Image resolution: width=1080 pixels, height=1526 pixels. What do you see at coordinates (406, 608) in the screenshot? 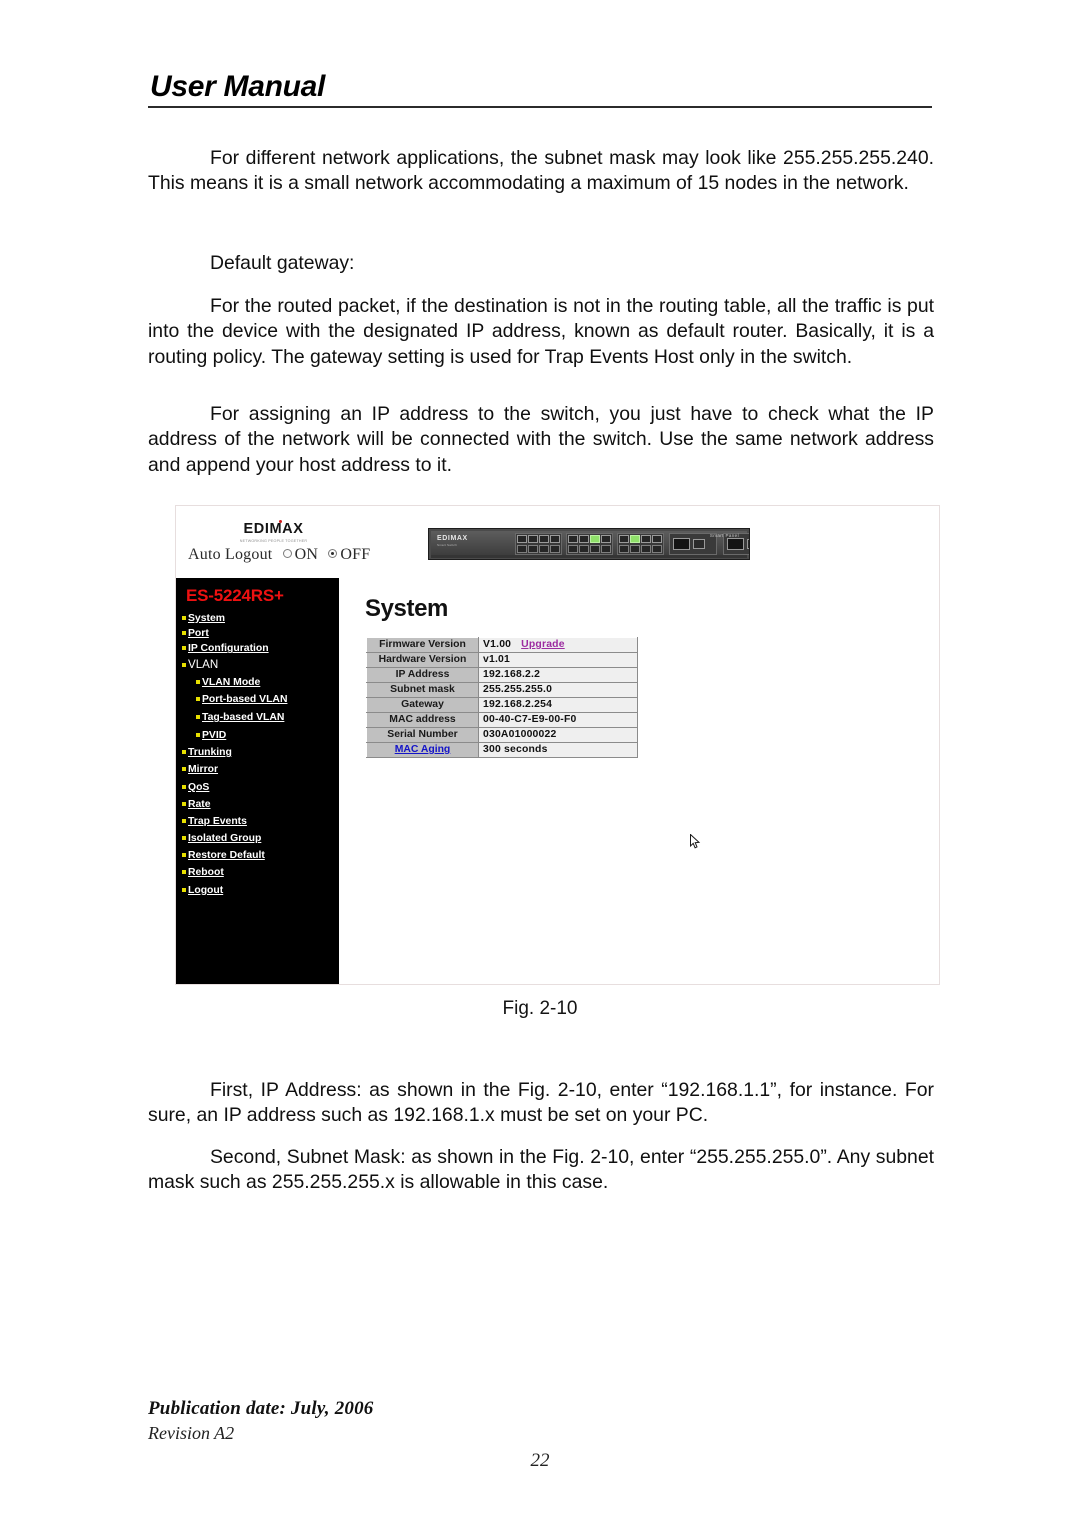
I see `page-title: System` at bounding box center [406, 608].